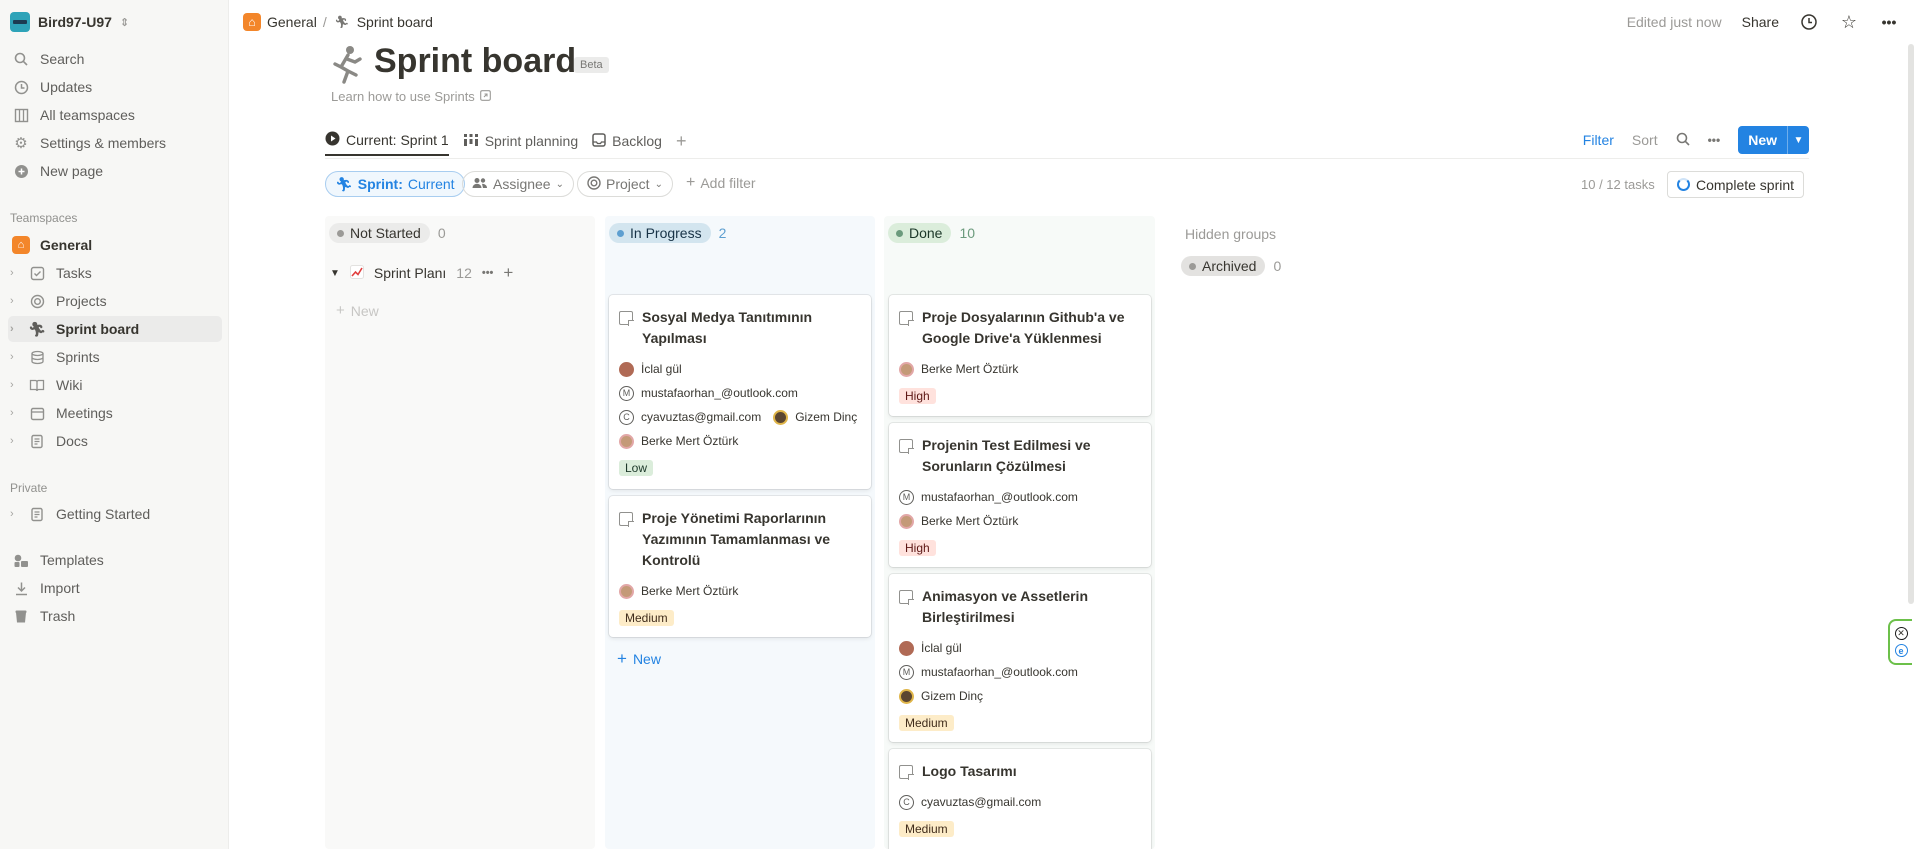 The width and height of the screenshot is (1915, 849). Describe the element at coordinates (115, 245) in the screenshot. I see `sidebar-item-general: ⌂ General` at that location.